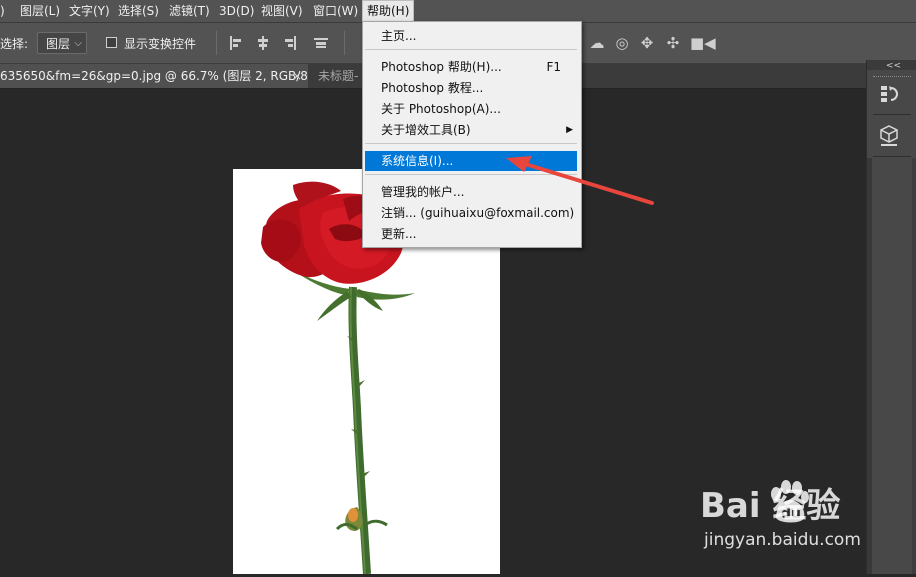 This screenshot has width=916, height=577. I want to click on baidu-jingyan-watermark: du Bai 经验 jingyan.baidu.com, so click(785, 518).